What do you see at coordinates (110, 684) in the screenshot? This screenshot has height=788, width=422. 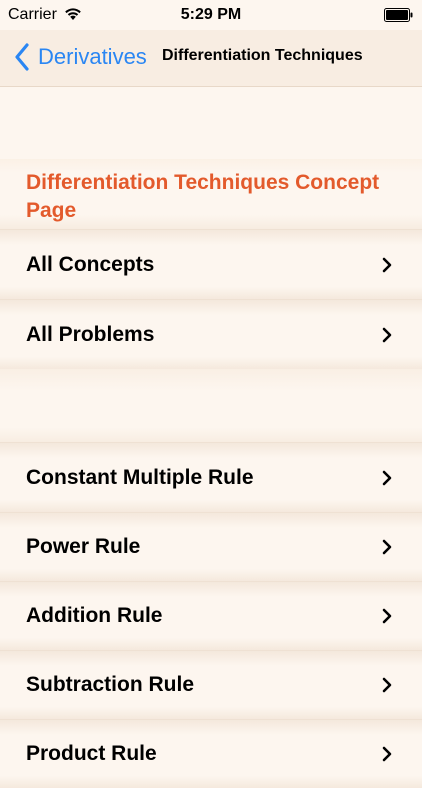 I see `row-label: Subtraction Rule` at bounding box center [110, 684].